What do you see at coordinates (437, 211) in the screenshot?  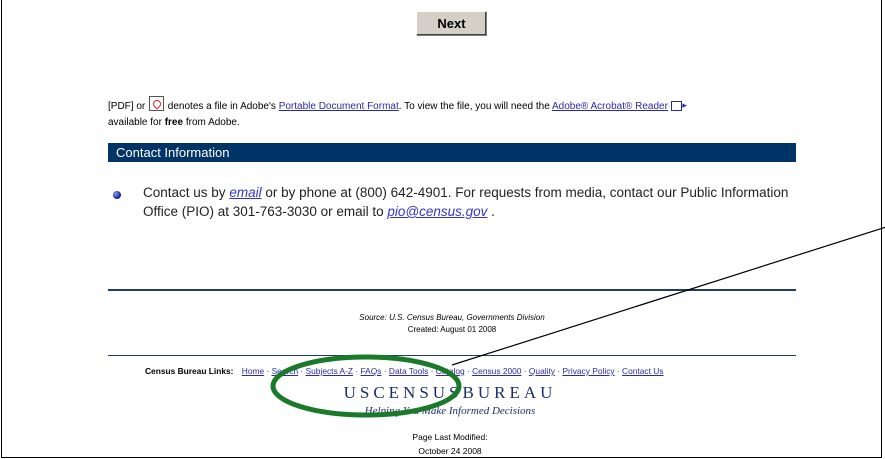 I see `pio-email-link: pio@census.gov` at bounding box center [437, 211].